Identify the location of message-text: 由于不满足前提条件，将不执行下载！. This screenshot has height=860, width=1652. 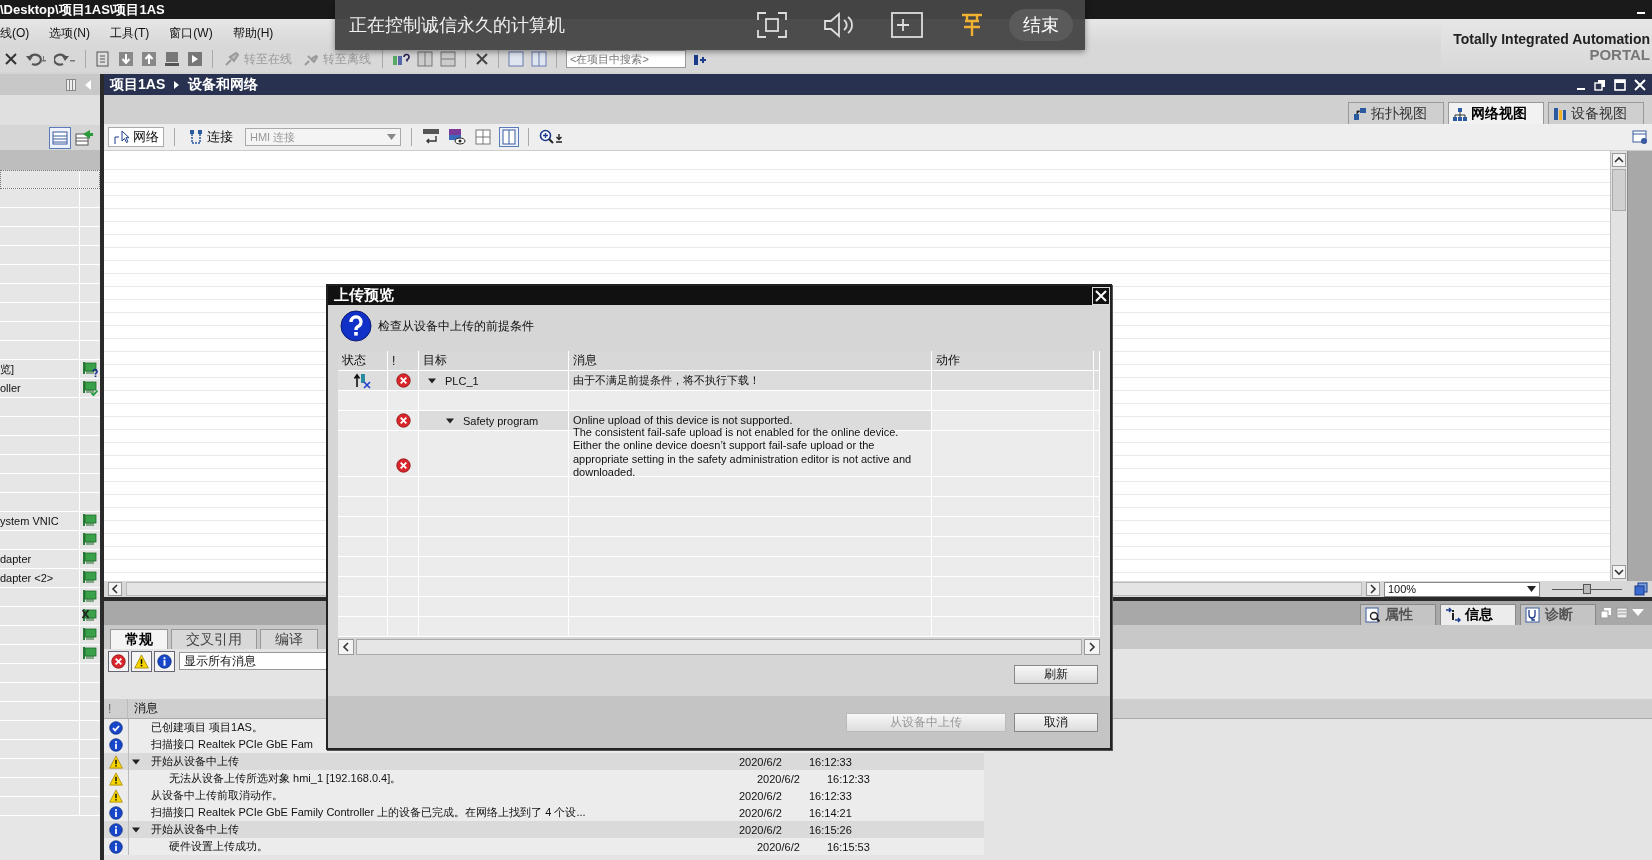
(666, 380).